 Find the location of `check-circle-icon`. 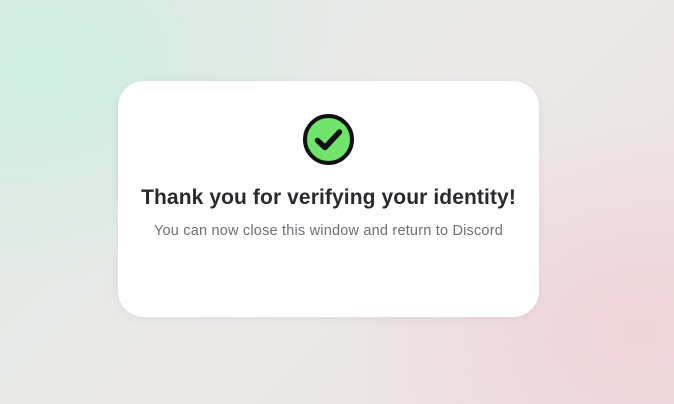

check-circle-icon is located at coordinates (328, 139).